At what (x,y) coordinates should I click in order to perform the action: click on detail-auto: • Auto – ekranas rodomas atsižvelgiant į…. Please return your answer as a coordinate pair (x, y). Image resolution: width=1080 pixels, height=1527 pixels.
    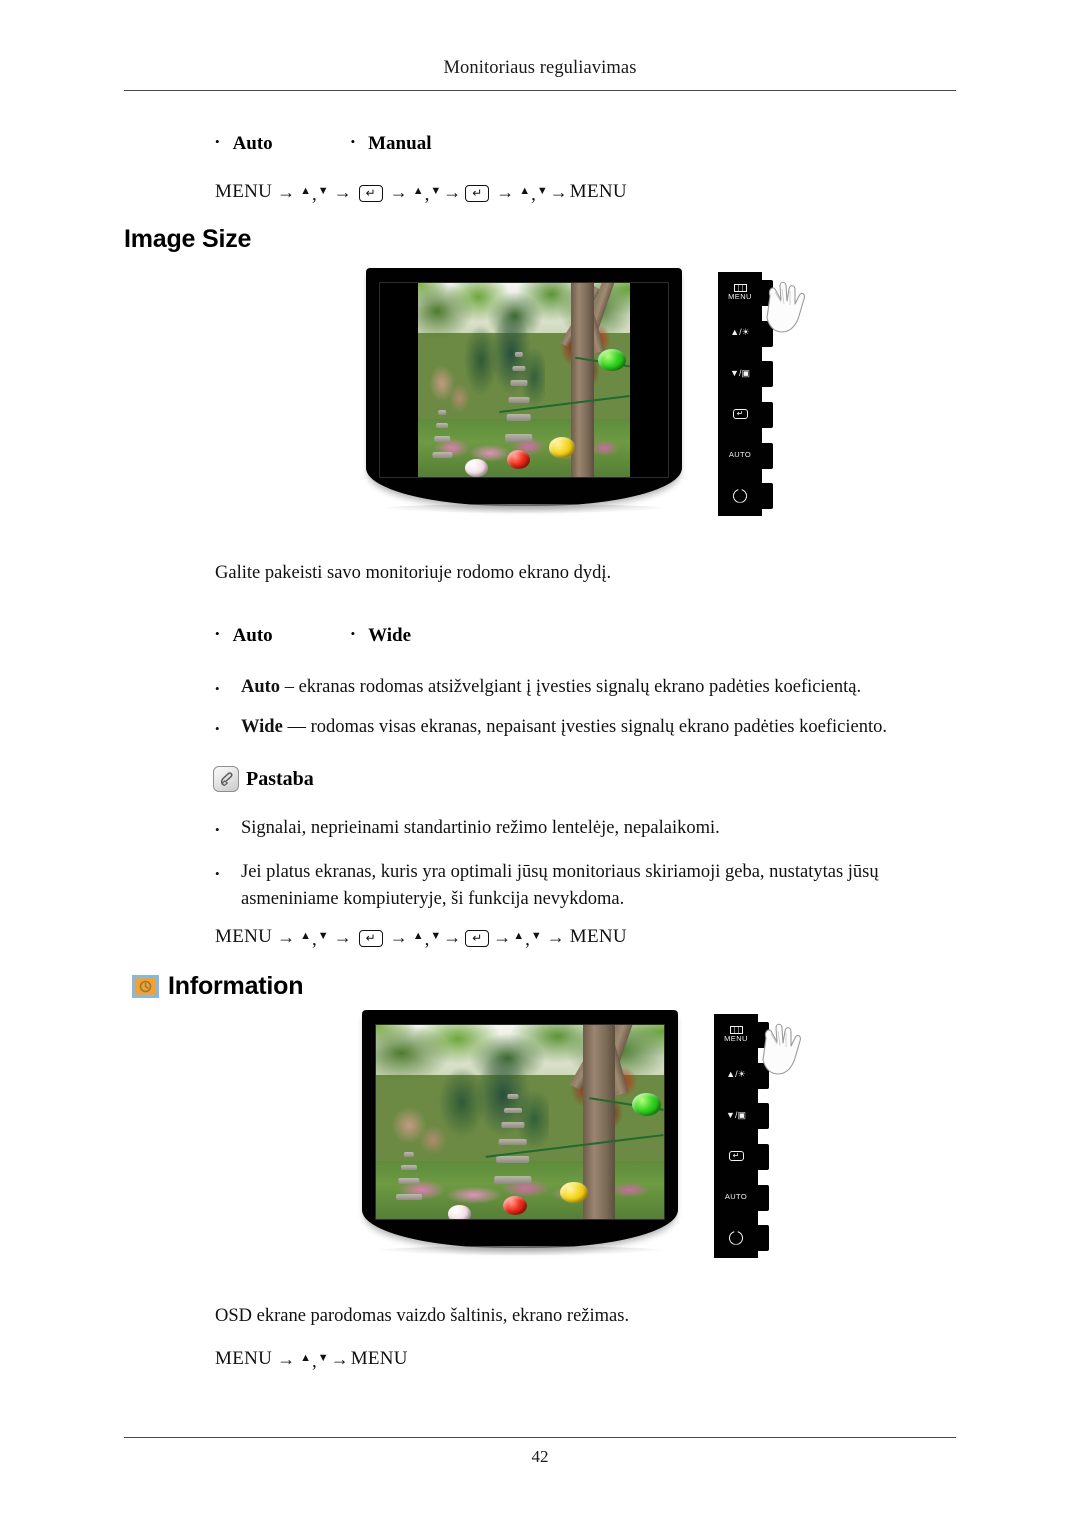
    Looking at the image, I should click on (585, 687).